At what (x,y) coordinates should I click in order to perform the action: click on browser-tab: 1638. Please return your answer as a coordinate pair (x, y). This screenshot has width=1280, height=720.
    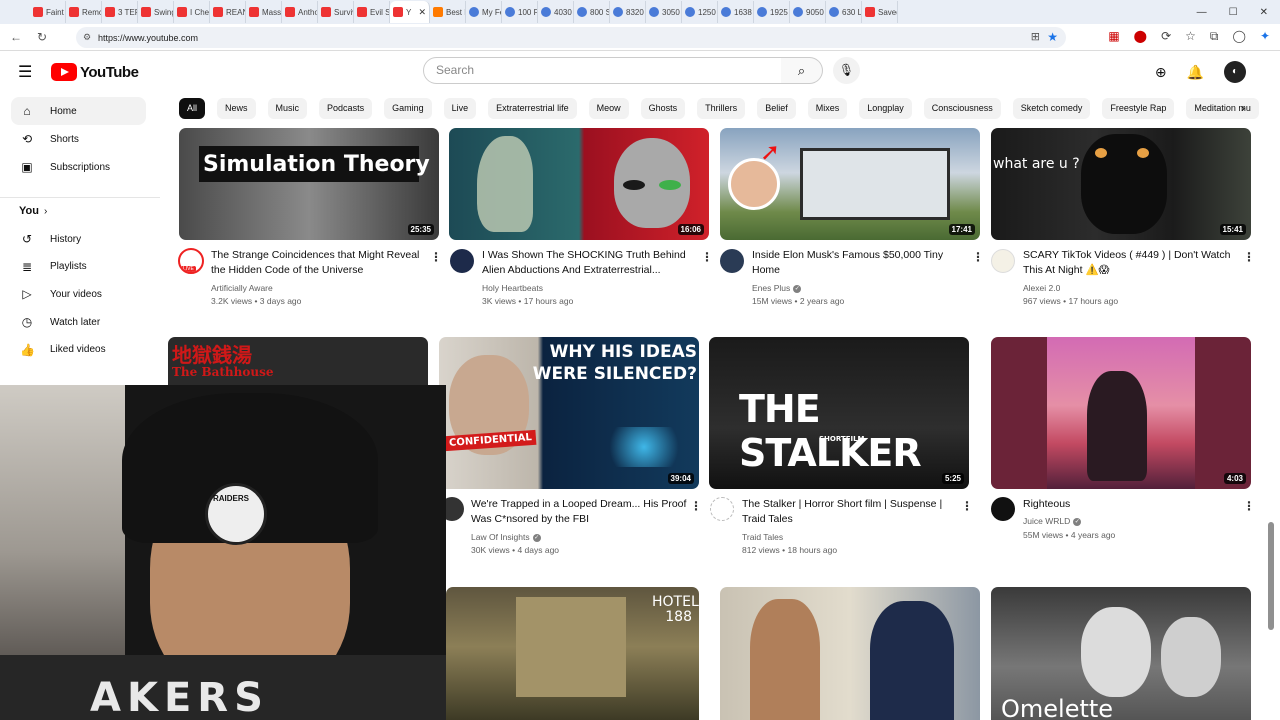
    Looking at the image, I should click on (736, 12).